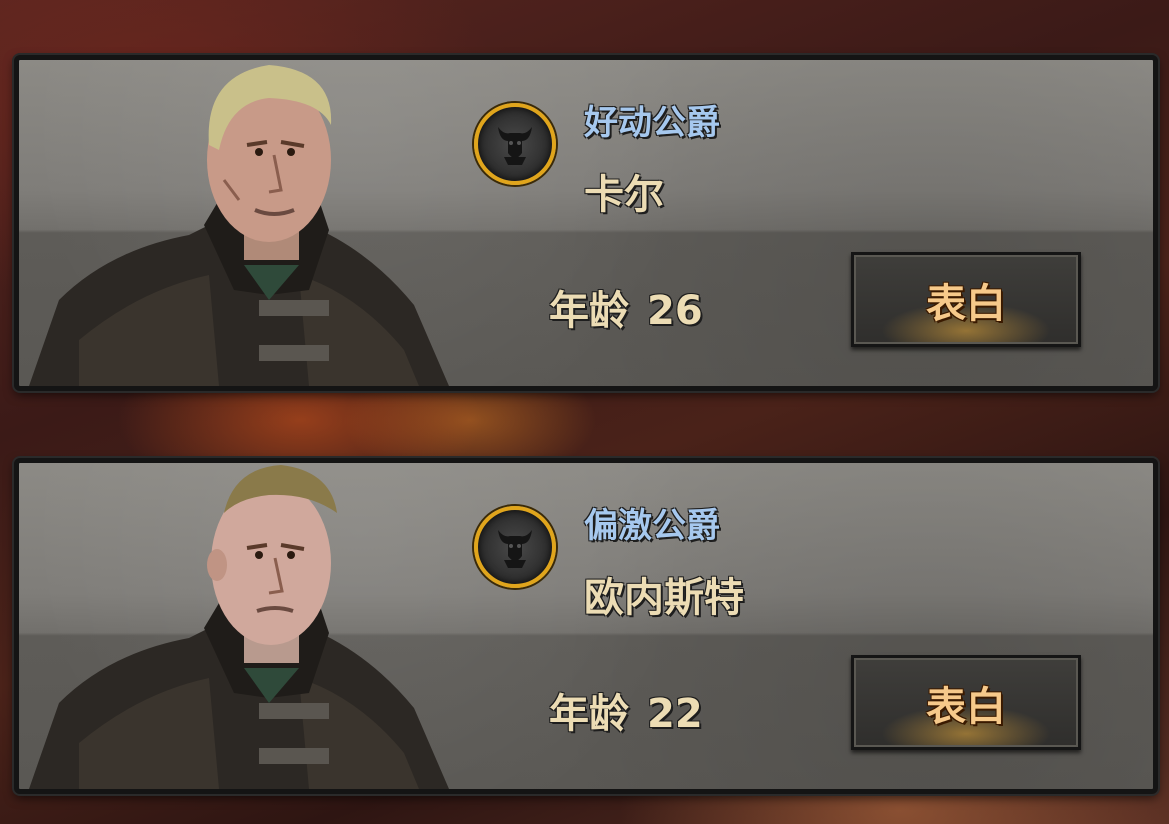 Image resolution: width=1169 pixels, height=824 pixels. Describe the element at coordinates (652, 526) in the screenshot. I see `suitor-title: 偏激公爵` at that location.